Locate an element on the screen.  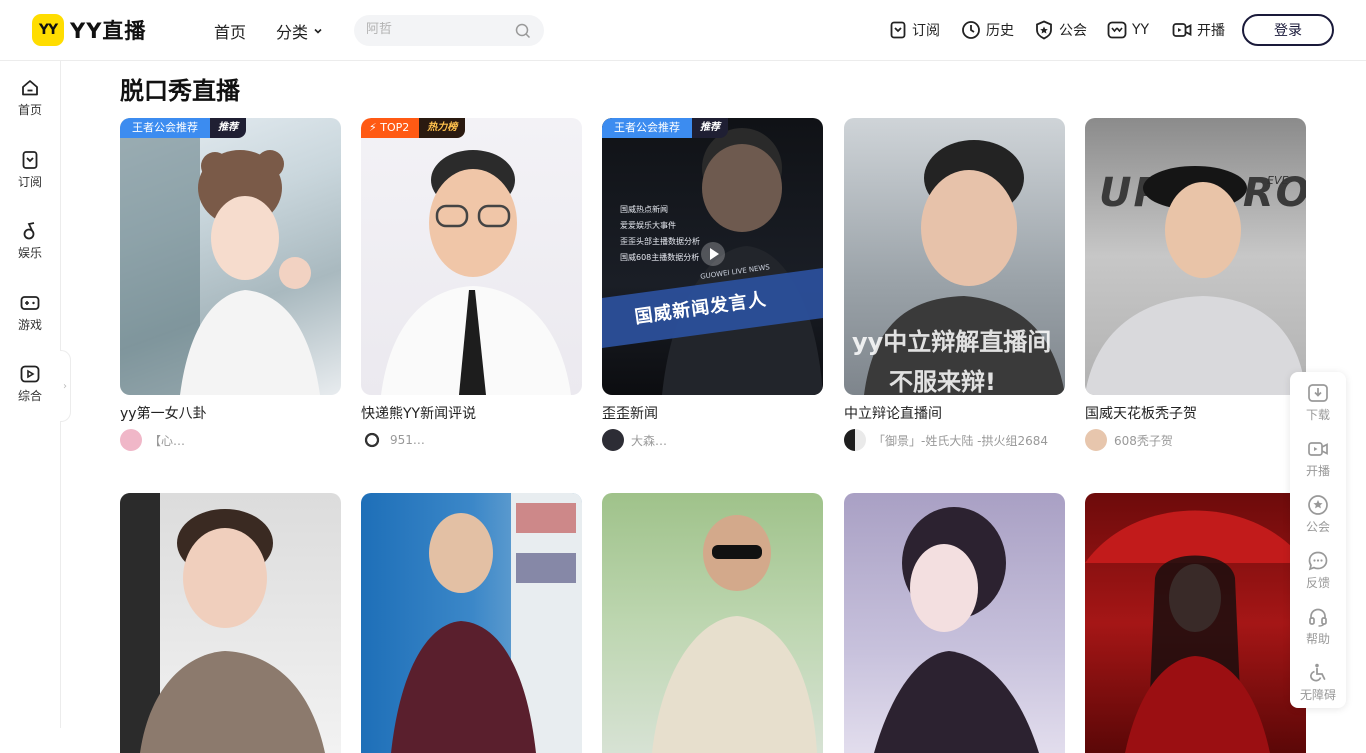
search-box is located at coordinates (449, 30).